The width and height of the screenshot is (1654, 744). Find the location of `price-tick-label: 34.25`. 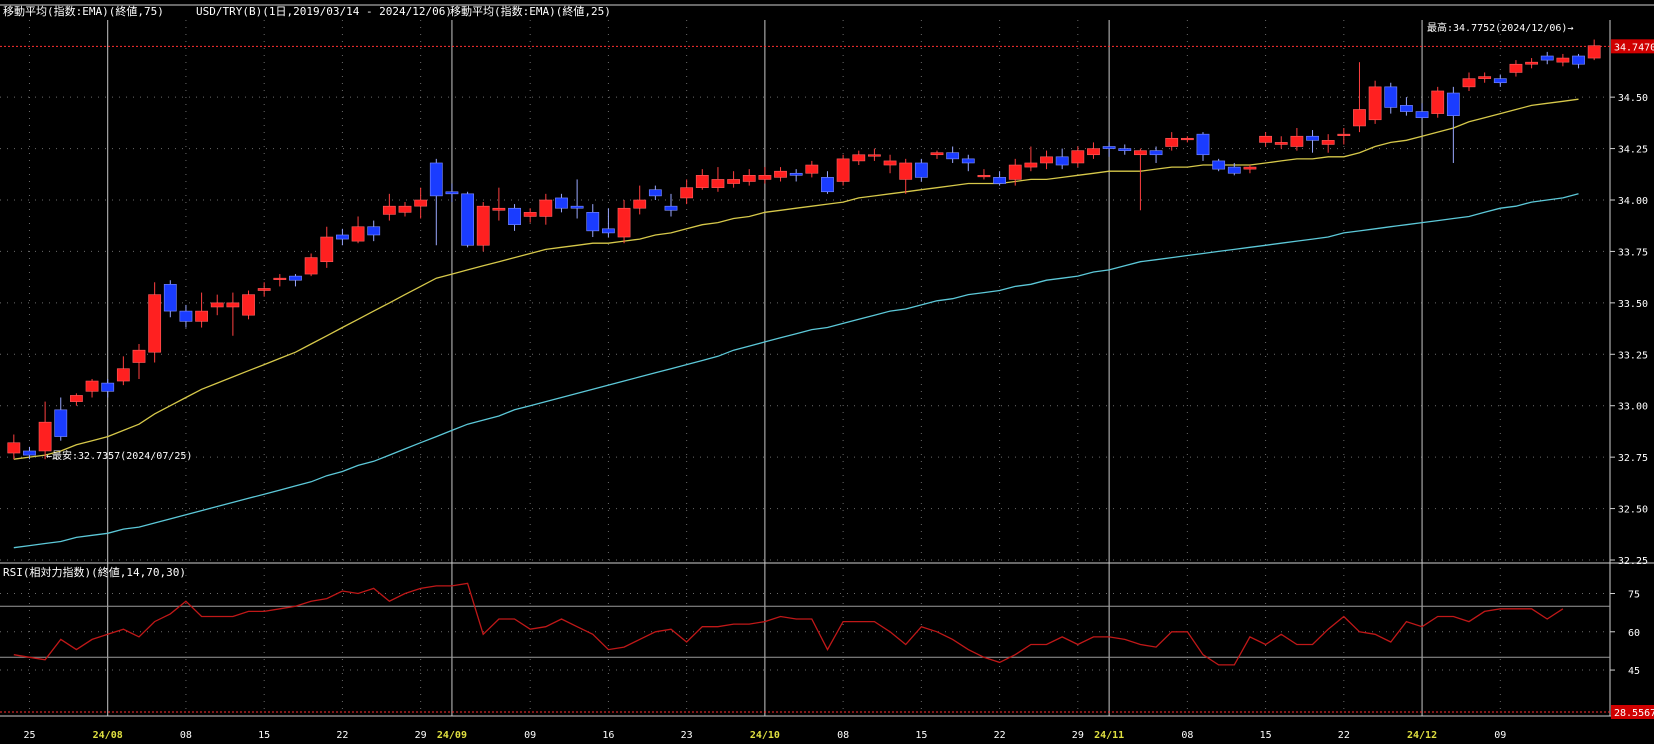

price-tick-label: 34.25 is located at coordinates (1633, 150).